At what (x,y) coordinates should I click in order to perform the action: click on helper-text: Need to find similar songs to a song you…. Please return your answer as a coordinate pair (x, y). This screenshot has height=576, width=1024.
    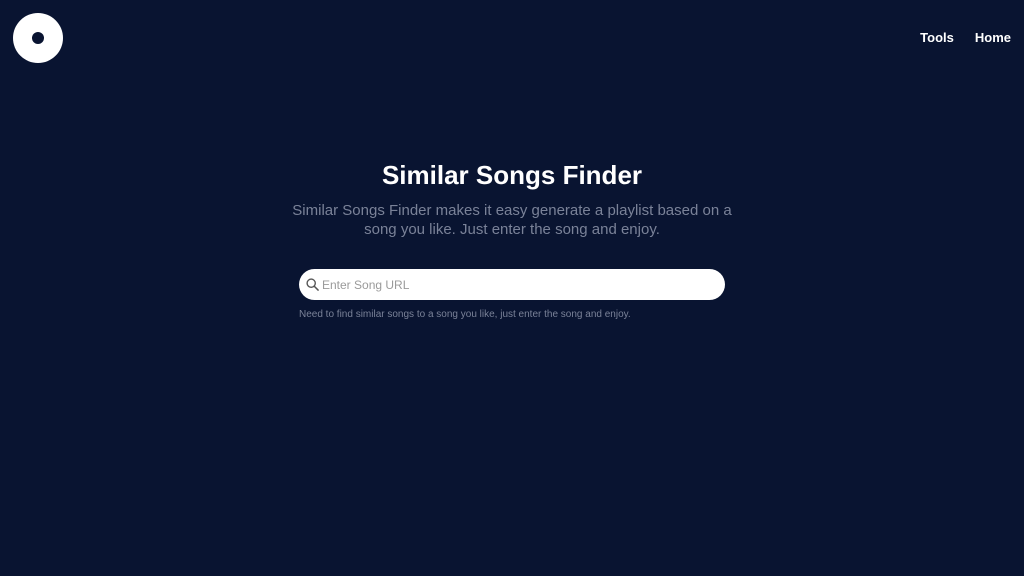
    Looking at the image, I should click on (465, 314).